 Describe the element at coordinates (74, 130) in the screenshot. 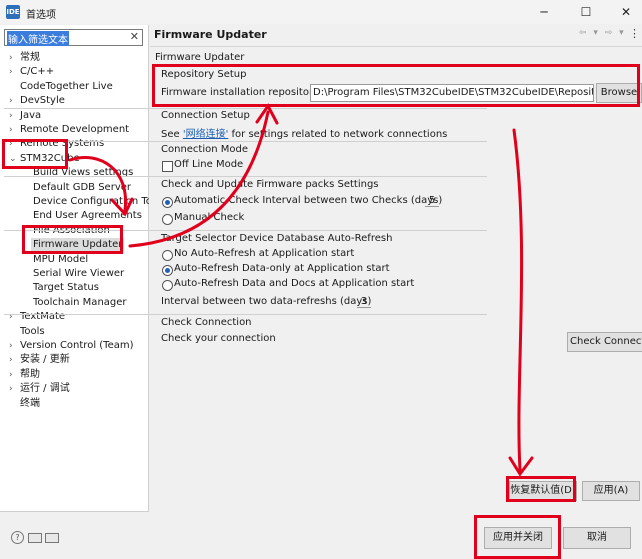

I see `tree-item: Remote Development` at that location.